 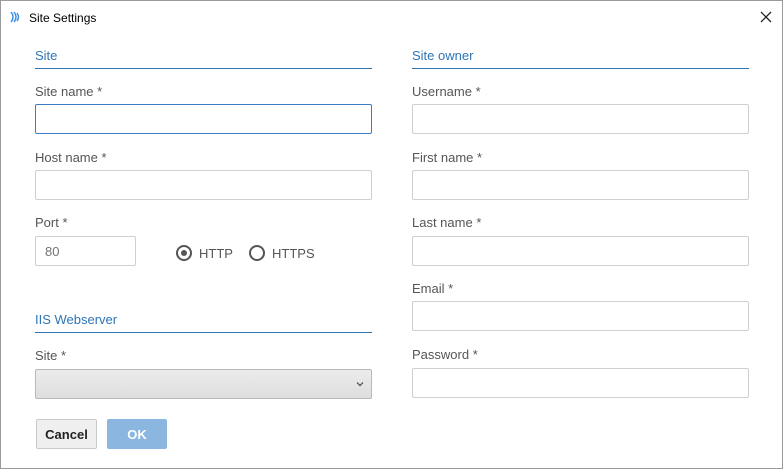 I want to click on email-input, so click(x=580, y=316).